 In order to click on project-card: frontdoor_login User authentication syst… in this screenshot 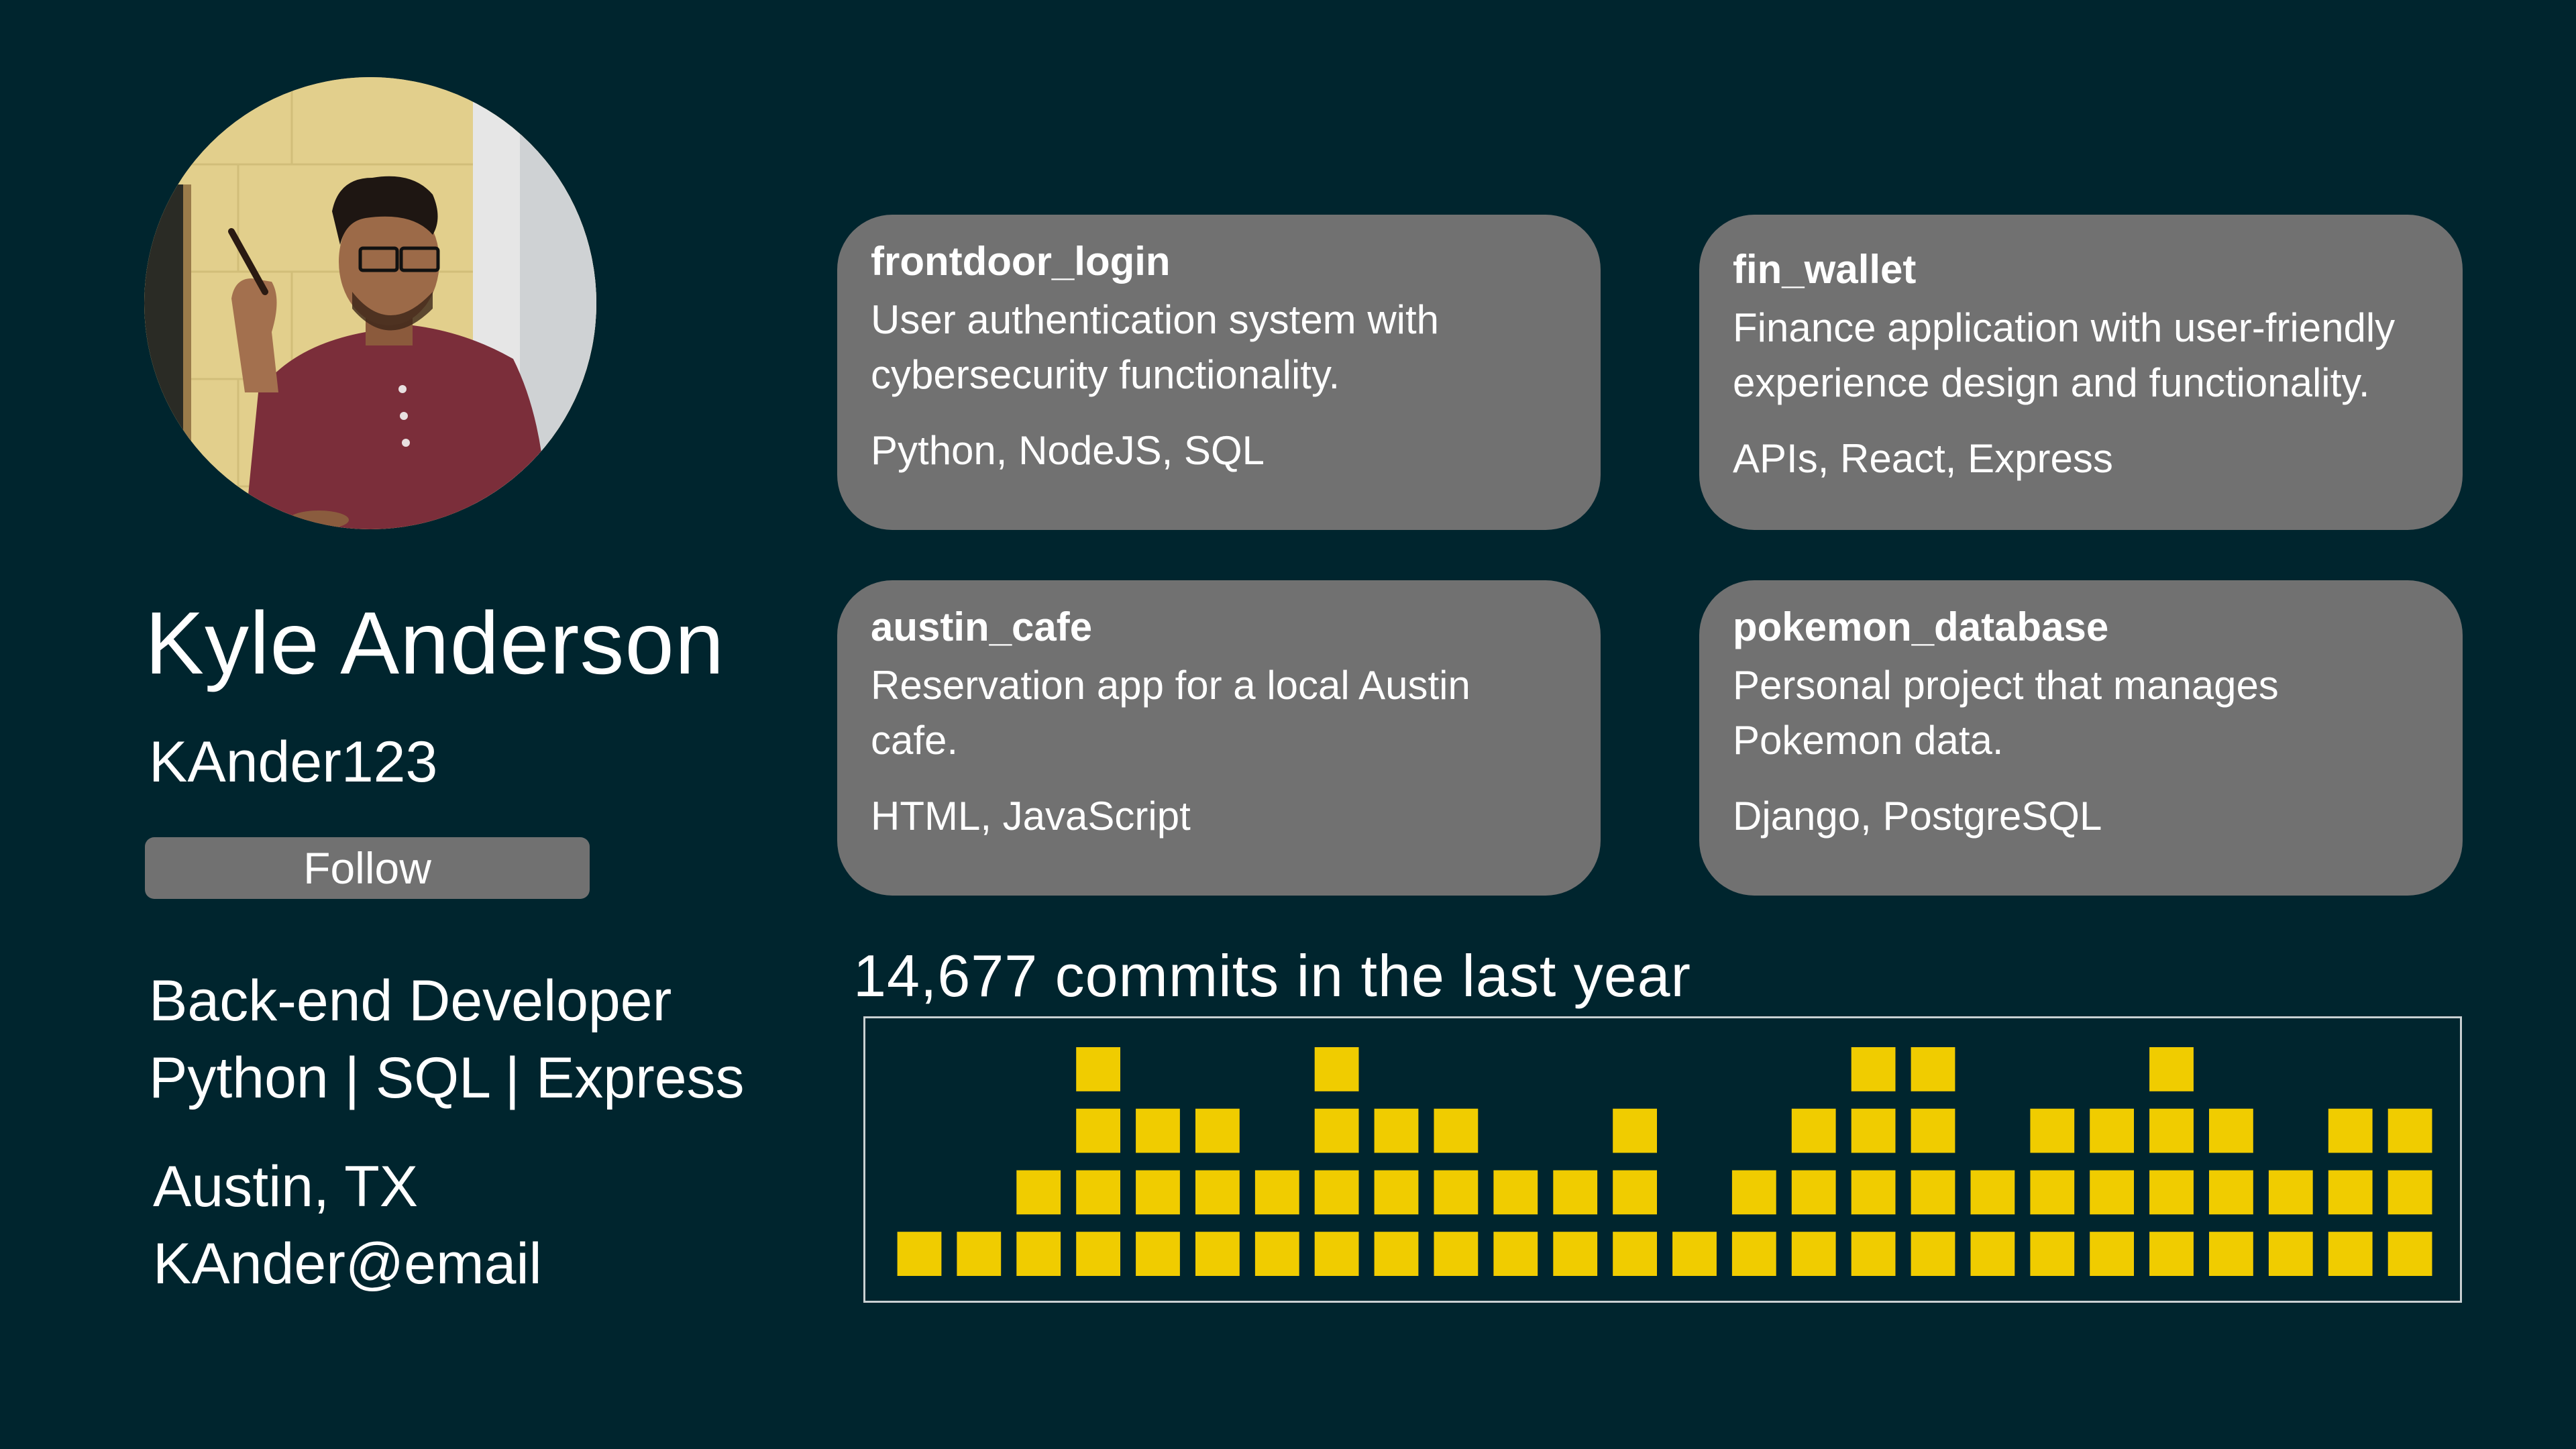, I will do `click(1219, 372)`.